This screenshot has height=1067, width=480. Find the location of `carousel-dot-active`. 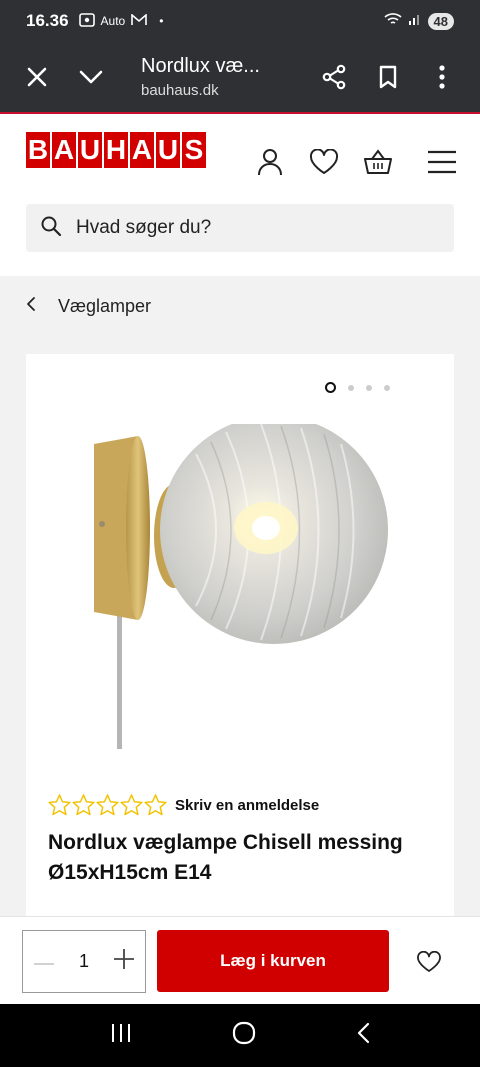

carousel-dot-active is located at coordinates (330, 387).